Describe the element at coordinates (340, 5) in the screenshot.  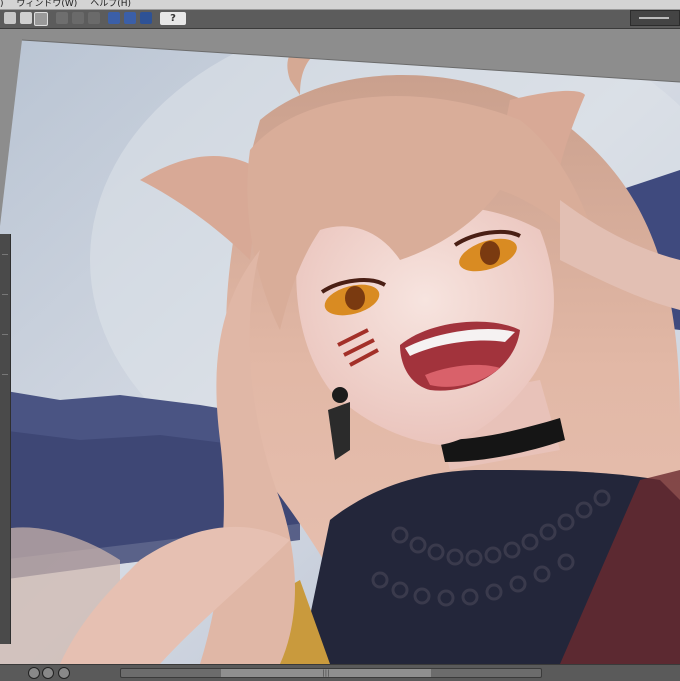
I see `menu-bar: ) ウィンドウ(W) ヘルプ(H)` at that location.